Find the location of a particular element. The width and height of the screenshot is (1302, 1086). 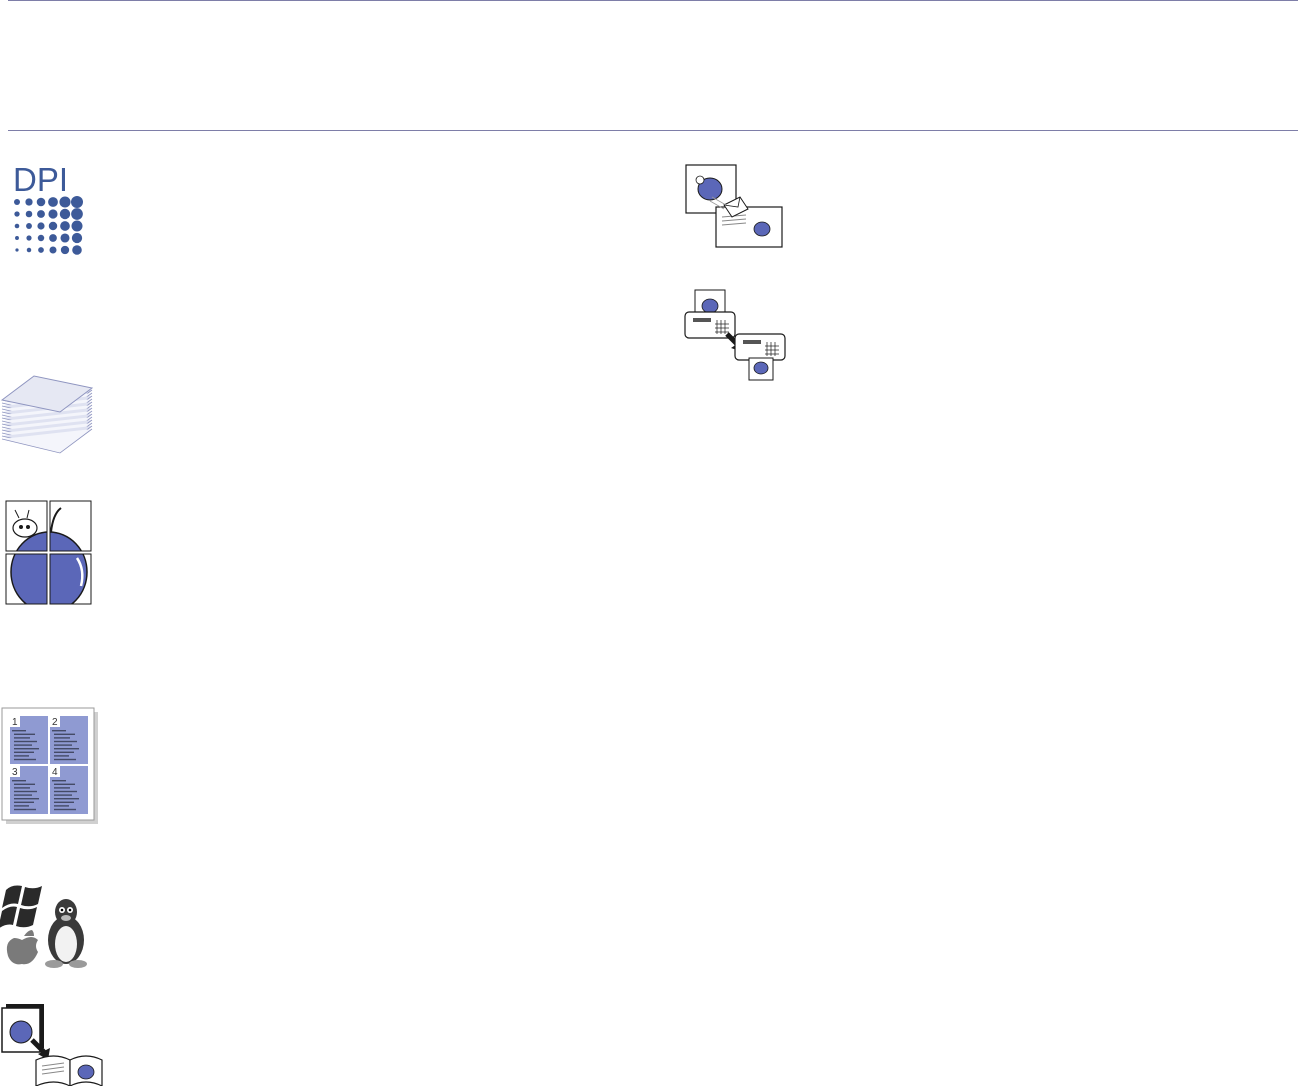

fax-icon is located at coordinates (735, 335).